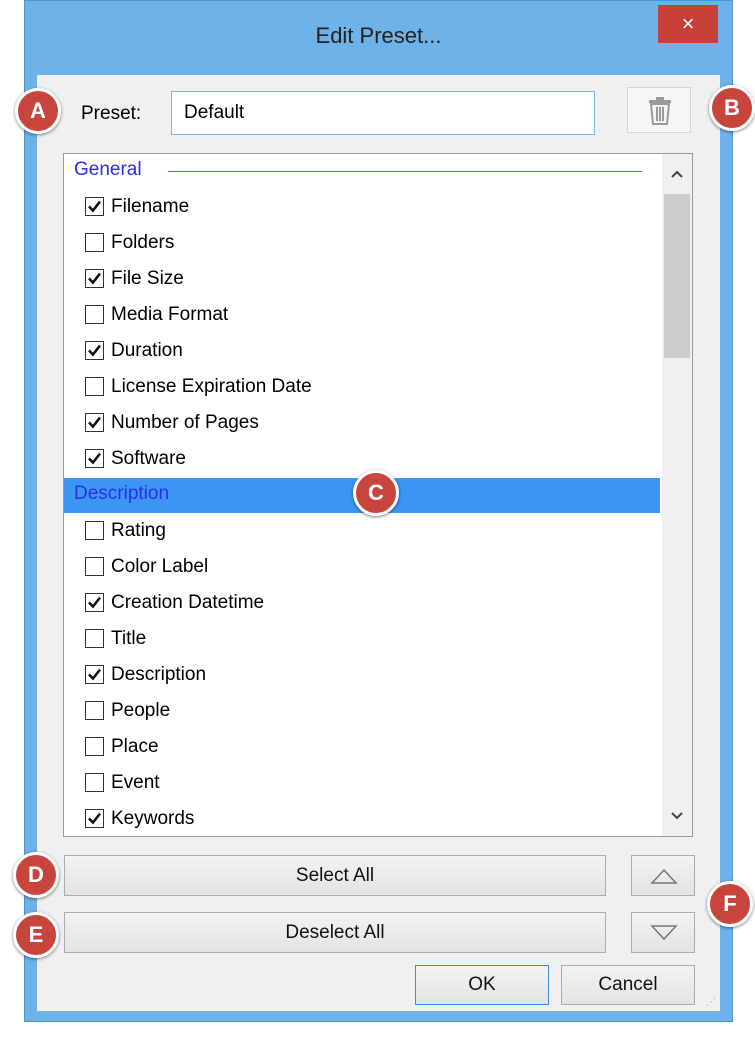 The image size is (755, 1045). I want to click on triangle-up-icon, so click(664, 876).